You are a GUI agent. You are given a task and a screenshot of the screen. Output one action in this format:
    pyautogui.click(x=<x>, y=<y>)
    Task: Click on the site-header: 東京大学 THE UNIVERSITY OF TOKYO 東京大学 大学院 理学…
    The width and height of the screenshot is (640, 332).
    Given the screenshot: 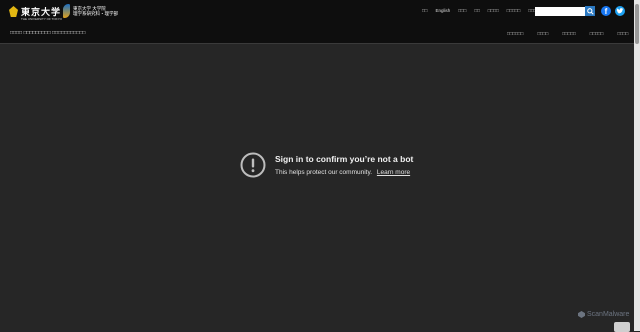 What is the action you would take?
    pyautogui.click(x=317, y=22)
    